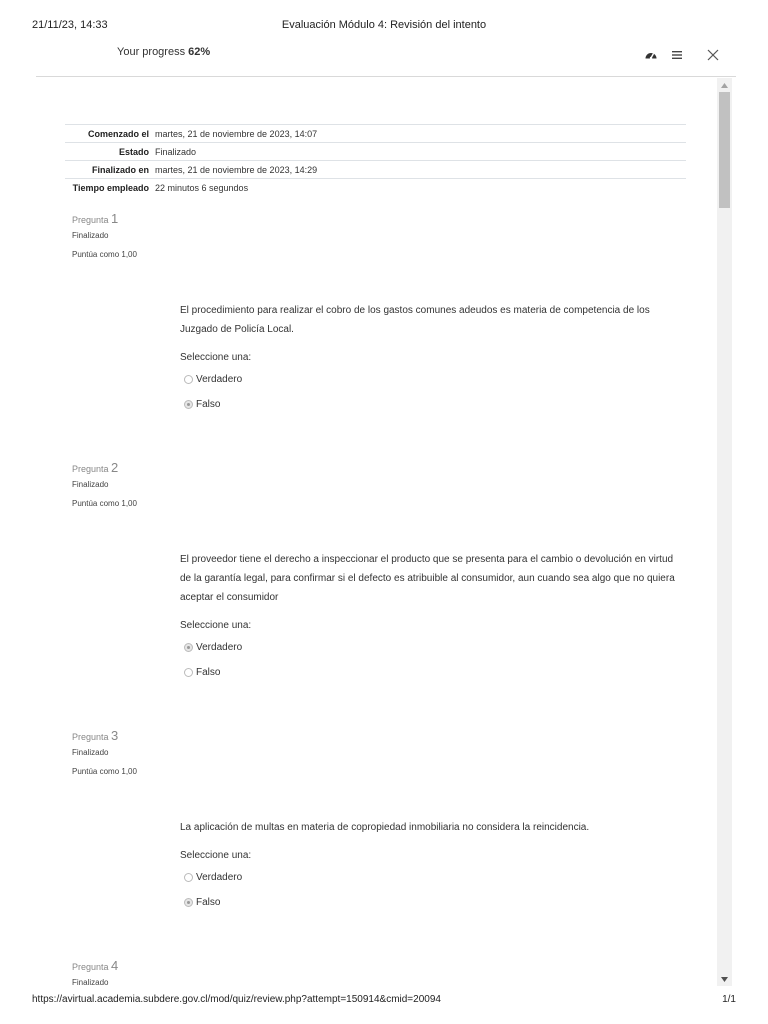 The image size is (768, 1024). Describe the element at coordinates (375, 188) in the screenshot. I see `summary-row-time-taken: Tiempo empleado 22 minutos 6 segundos` at that location.